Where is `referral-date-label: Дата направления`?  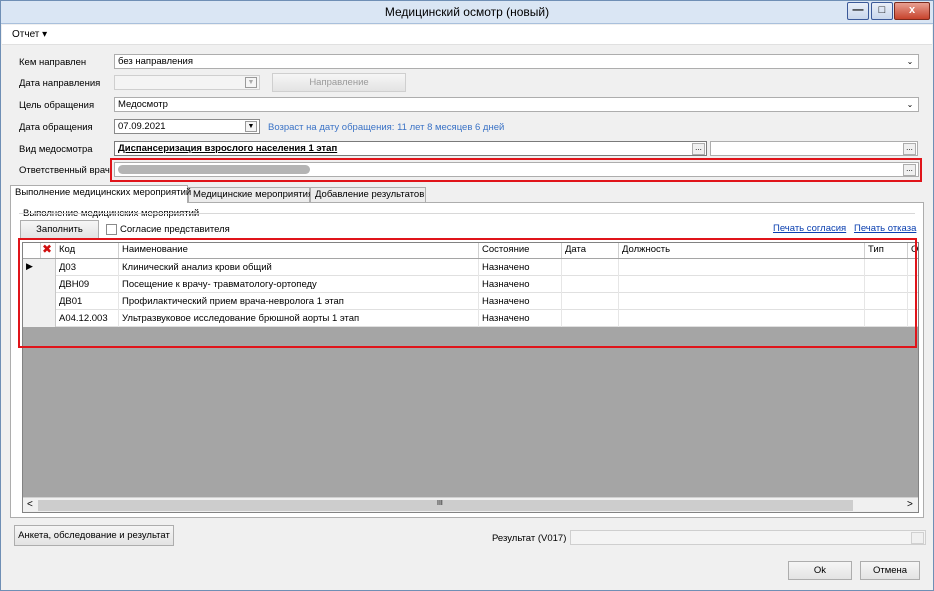
referral-date-label: Дата направления is located at coordinates (60, 83).